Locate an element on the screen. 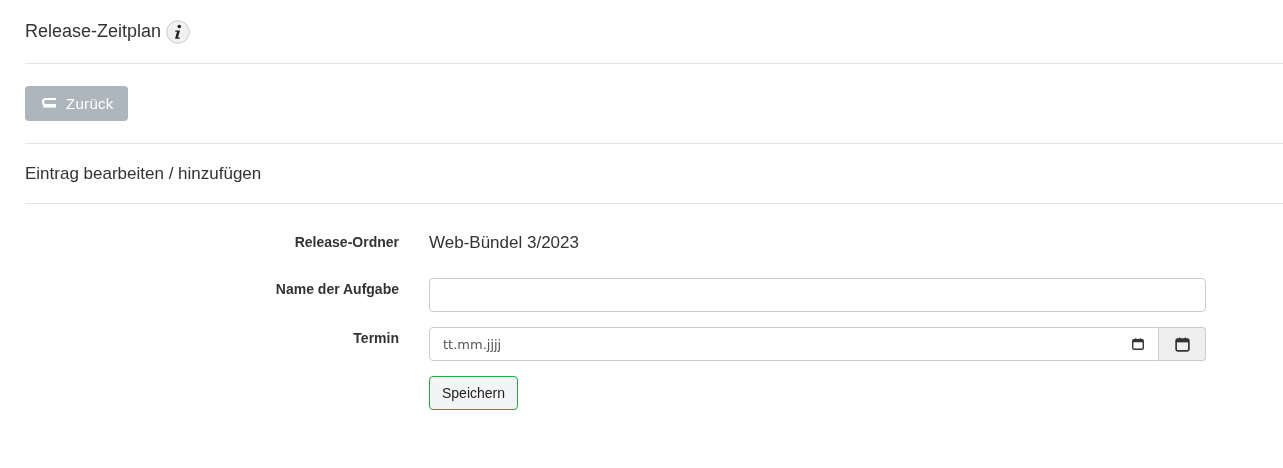 The width and height of the screenshot is (1283, 468). calendar-button is located at coordinates (1182, 344).